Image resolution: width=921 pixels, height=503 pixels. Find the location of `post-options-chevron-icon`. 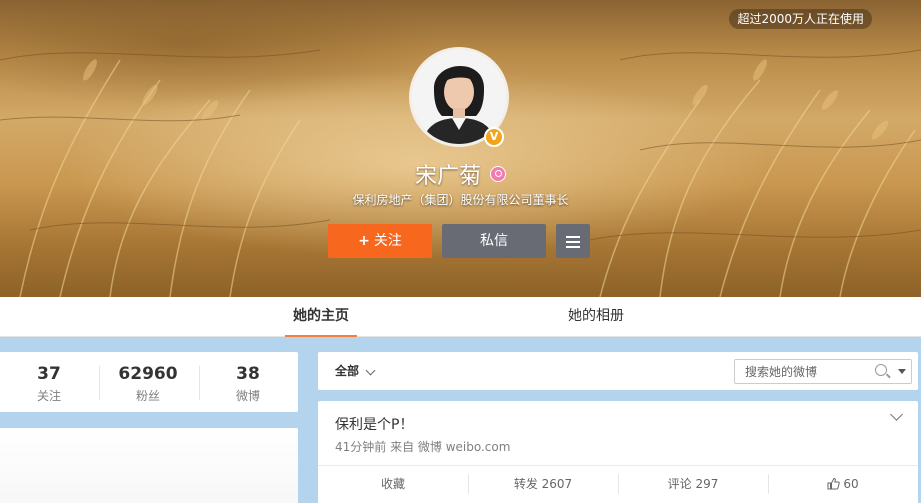

post-options-chevron-icon is located at coordinates (896, 414).